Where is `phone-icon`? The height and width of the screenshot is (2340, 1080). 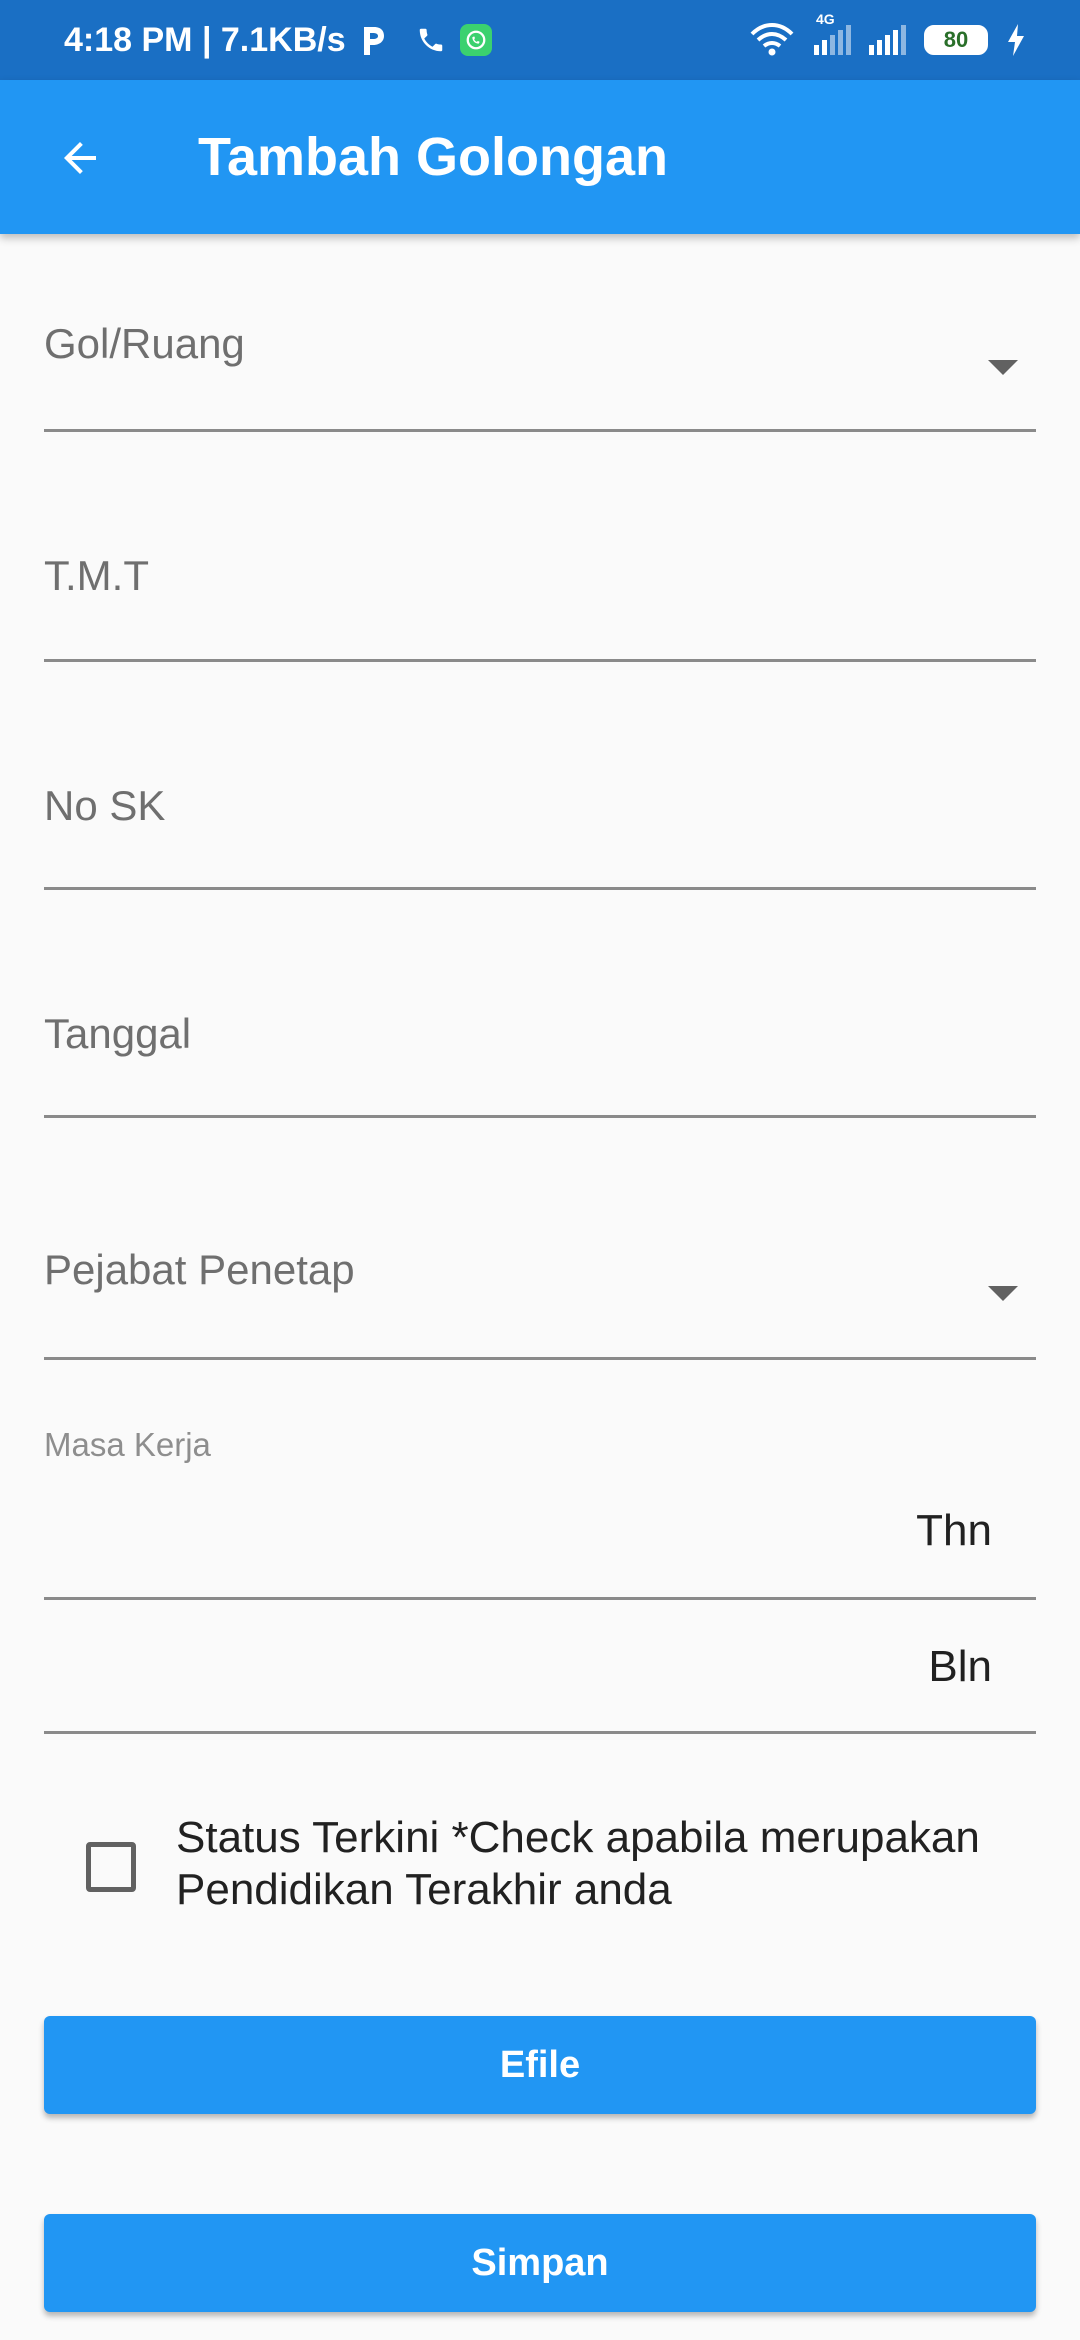 phone-icon is located at coordinates (431, 40).